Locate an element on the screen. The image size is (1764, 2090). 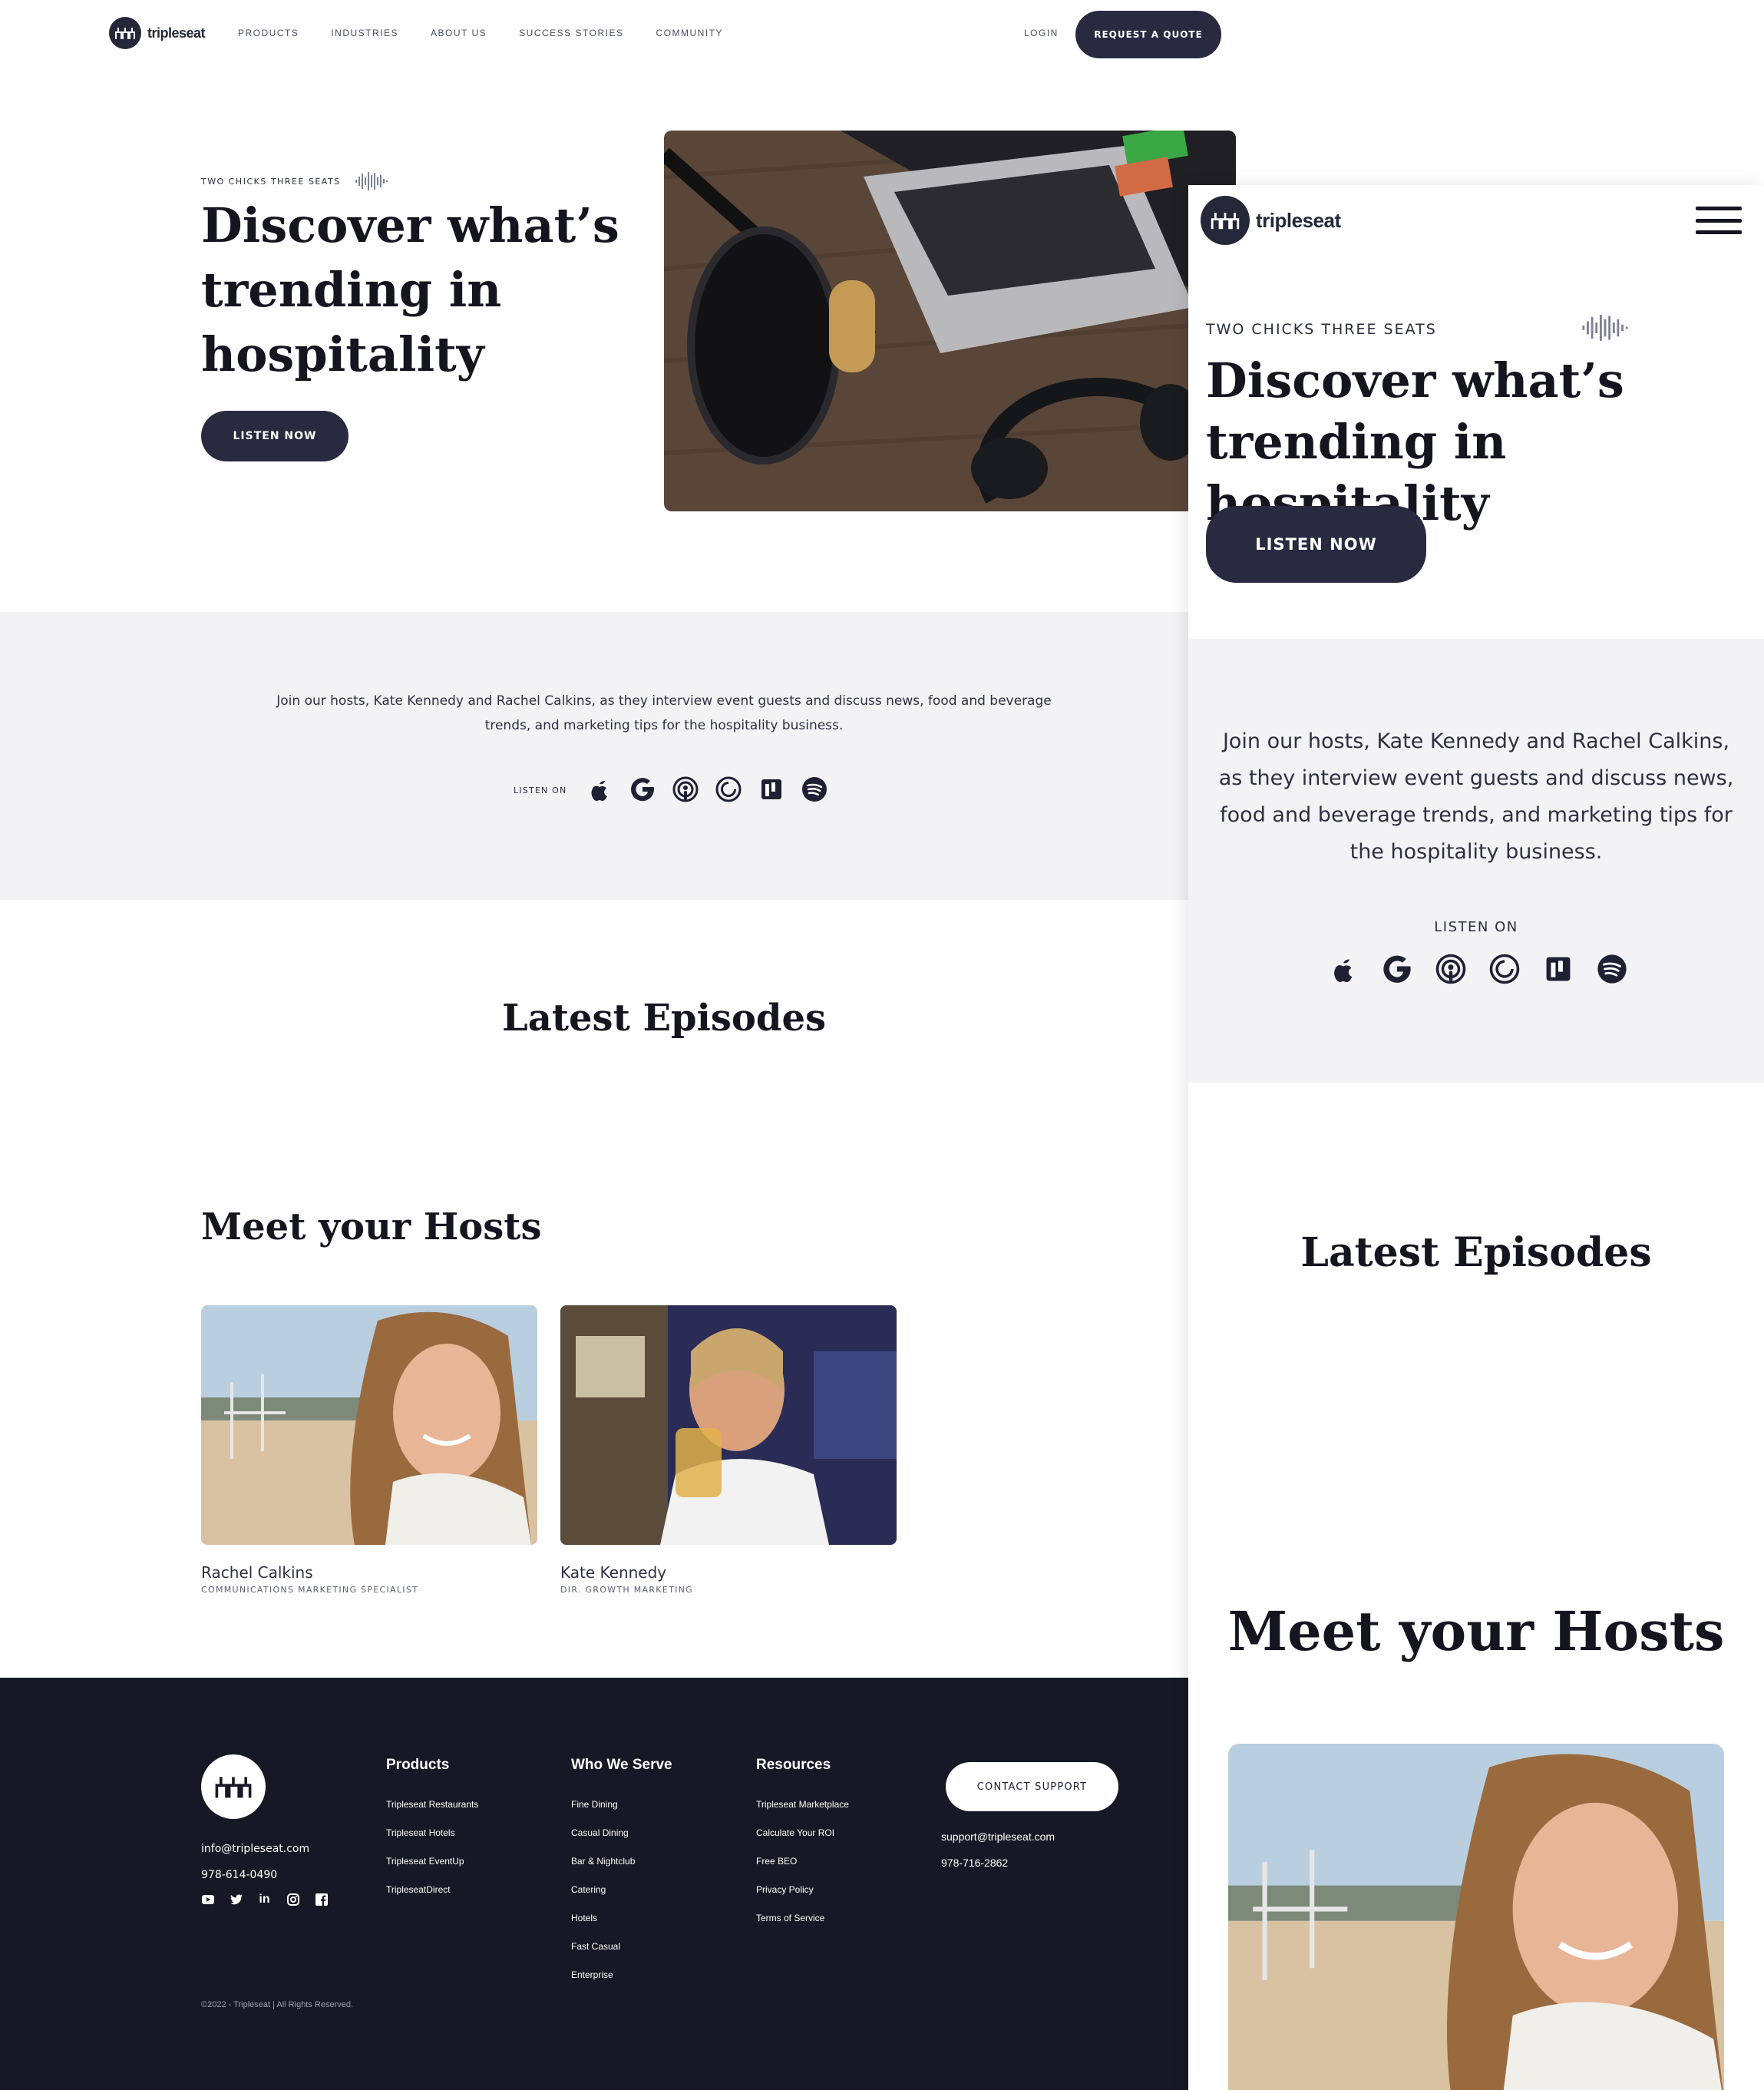
footer-link: Fine Dining is located at coordinates (621, 1805).